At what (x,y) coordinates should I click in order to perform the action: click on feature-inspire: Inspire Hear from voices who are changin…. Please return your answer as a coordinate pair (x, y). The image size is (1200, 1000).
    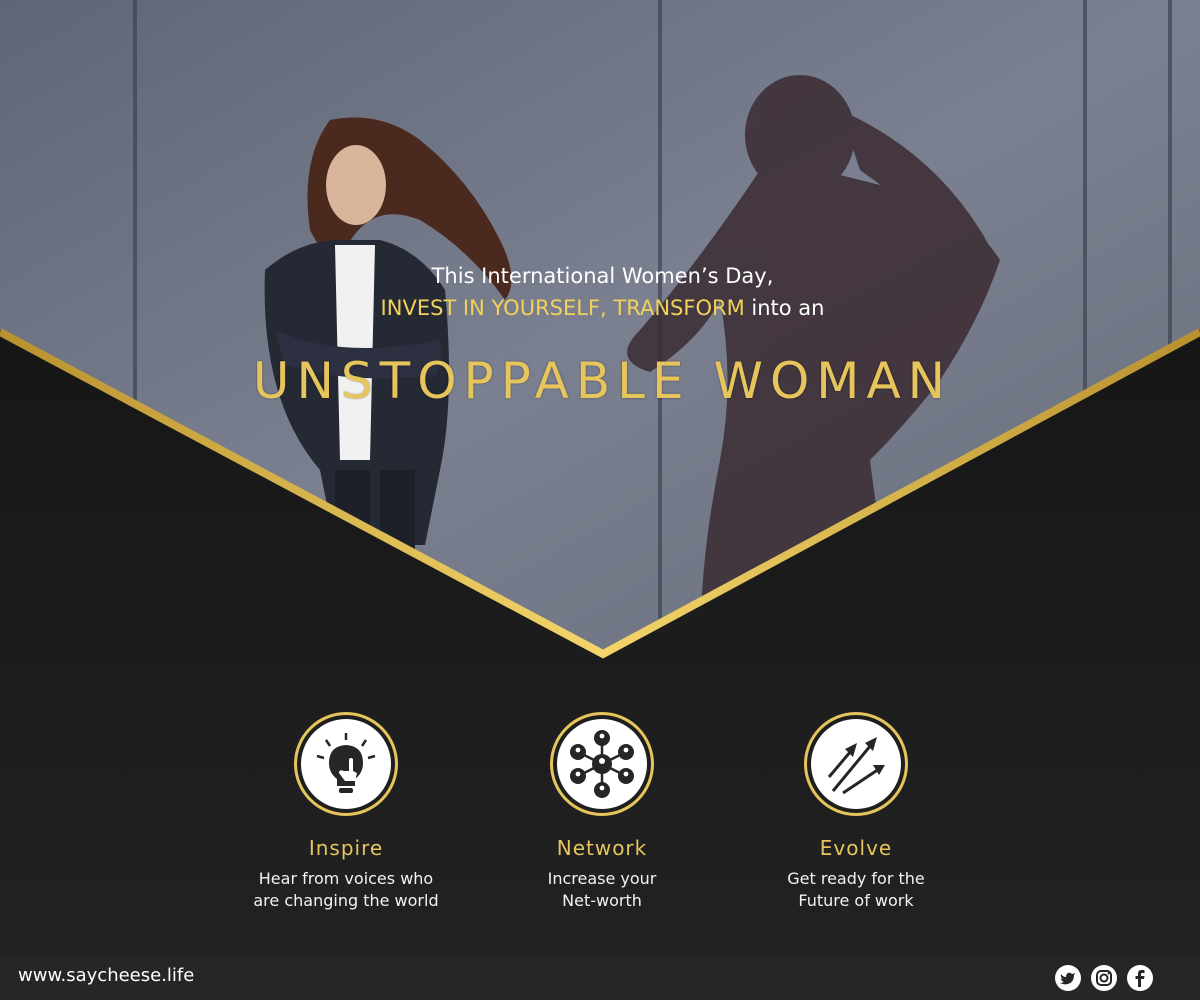
    Looking at the image, I should click on (346, 812).